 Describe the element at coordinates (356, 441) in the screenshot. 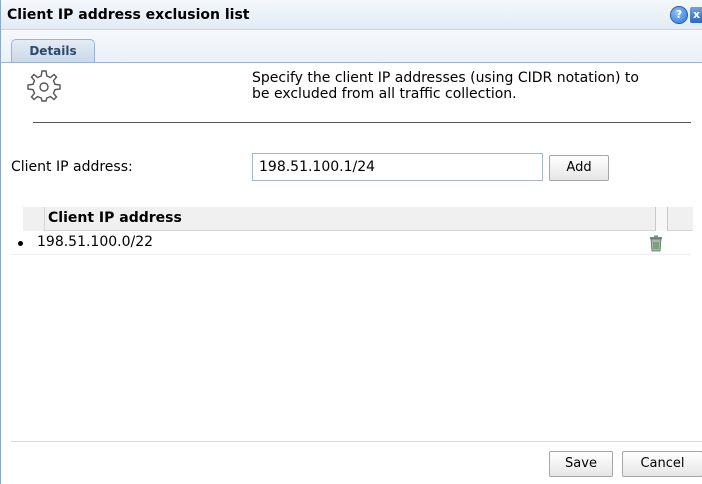

I see `footer-divider` at that location.